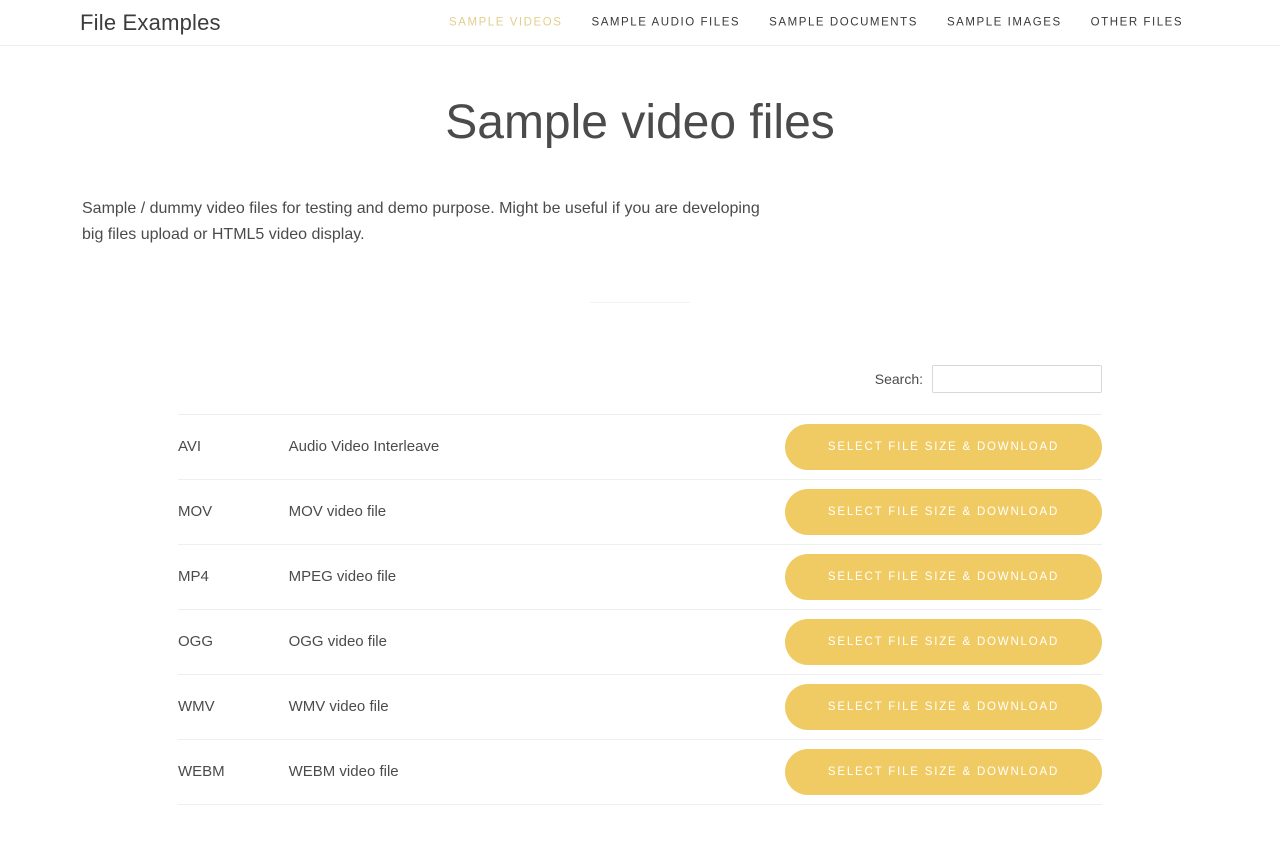 This screenshot has height=856, width=1280. What do you see at coordinates (640, 122) in the screenshot?
I see `page-title: Sample video files` at bounding box center [640, 122].